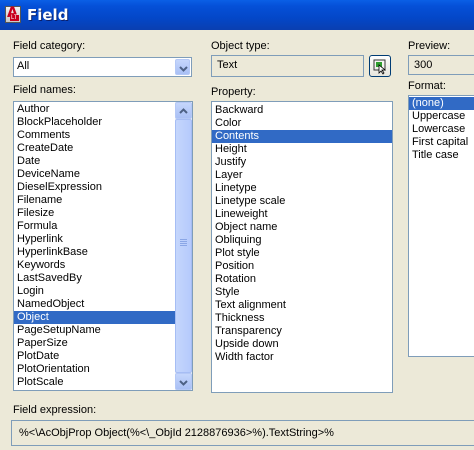  I want to click on property-item: Plot style, so click(302, 253).